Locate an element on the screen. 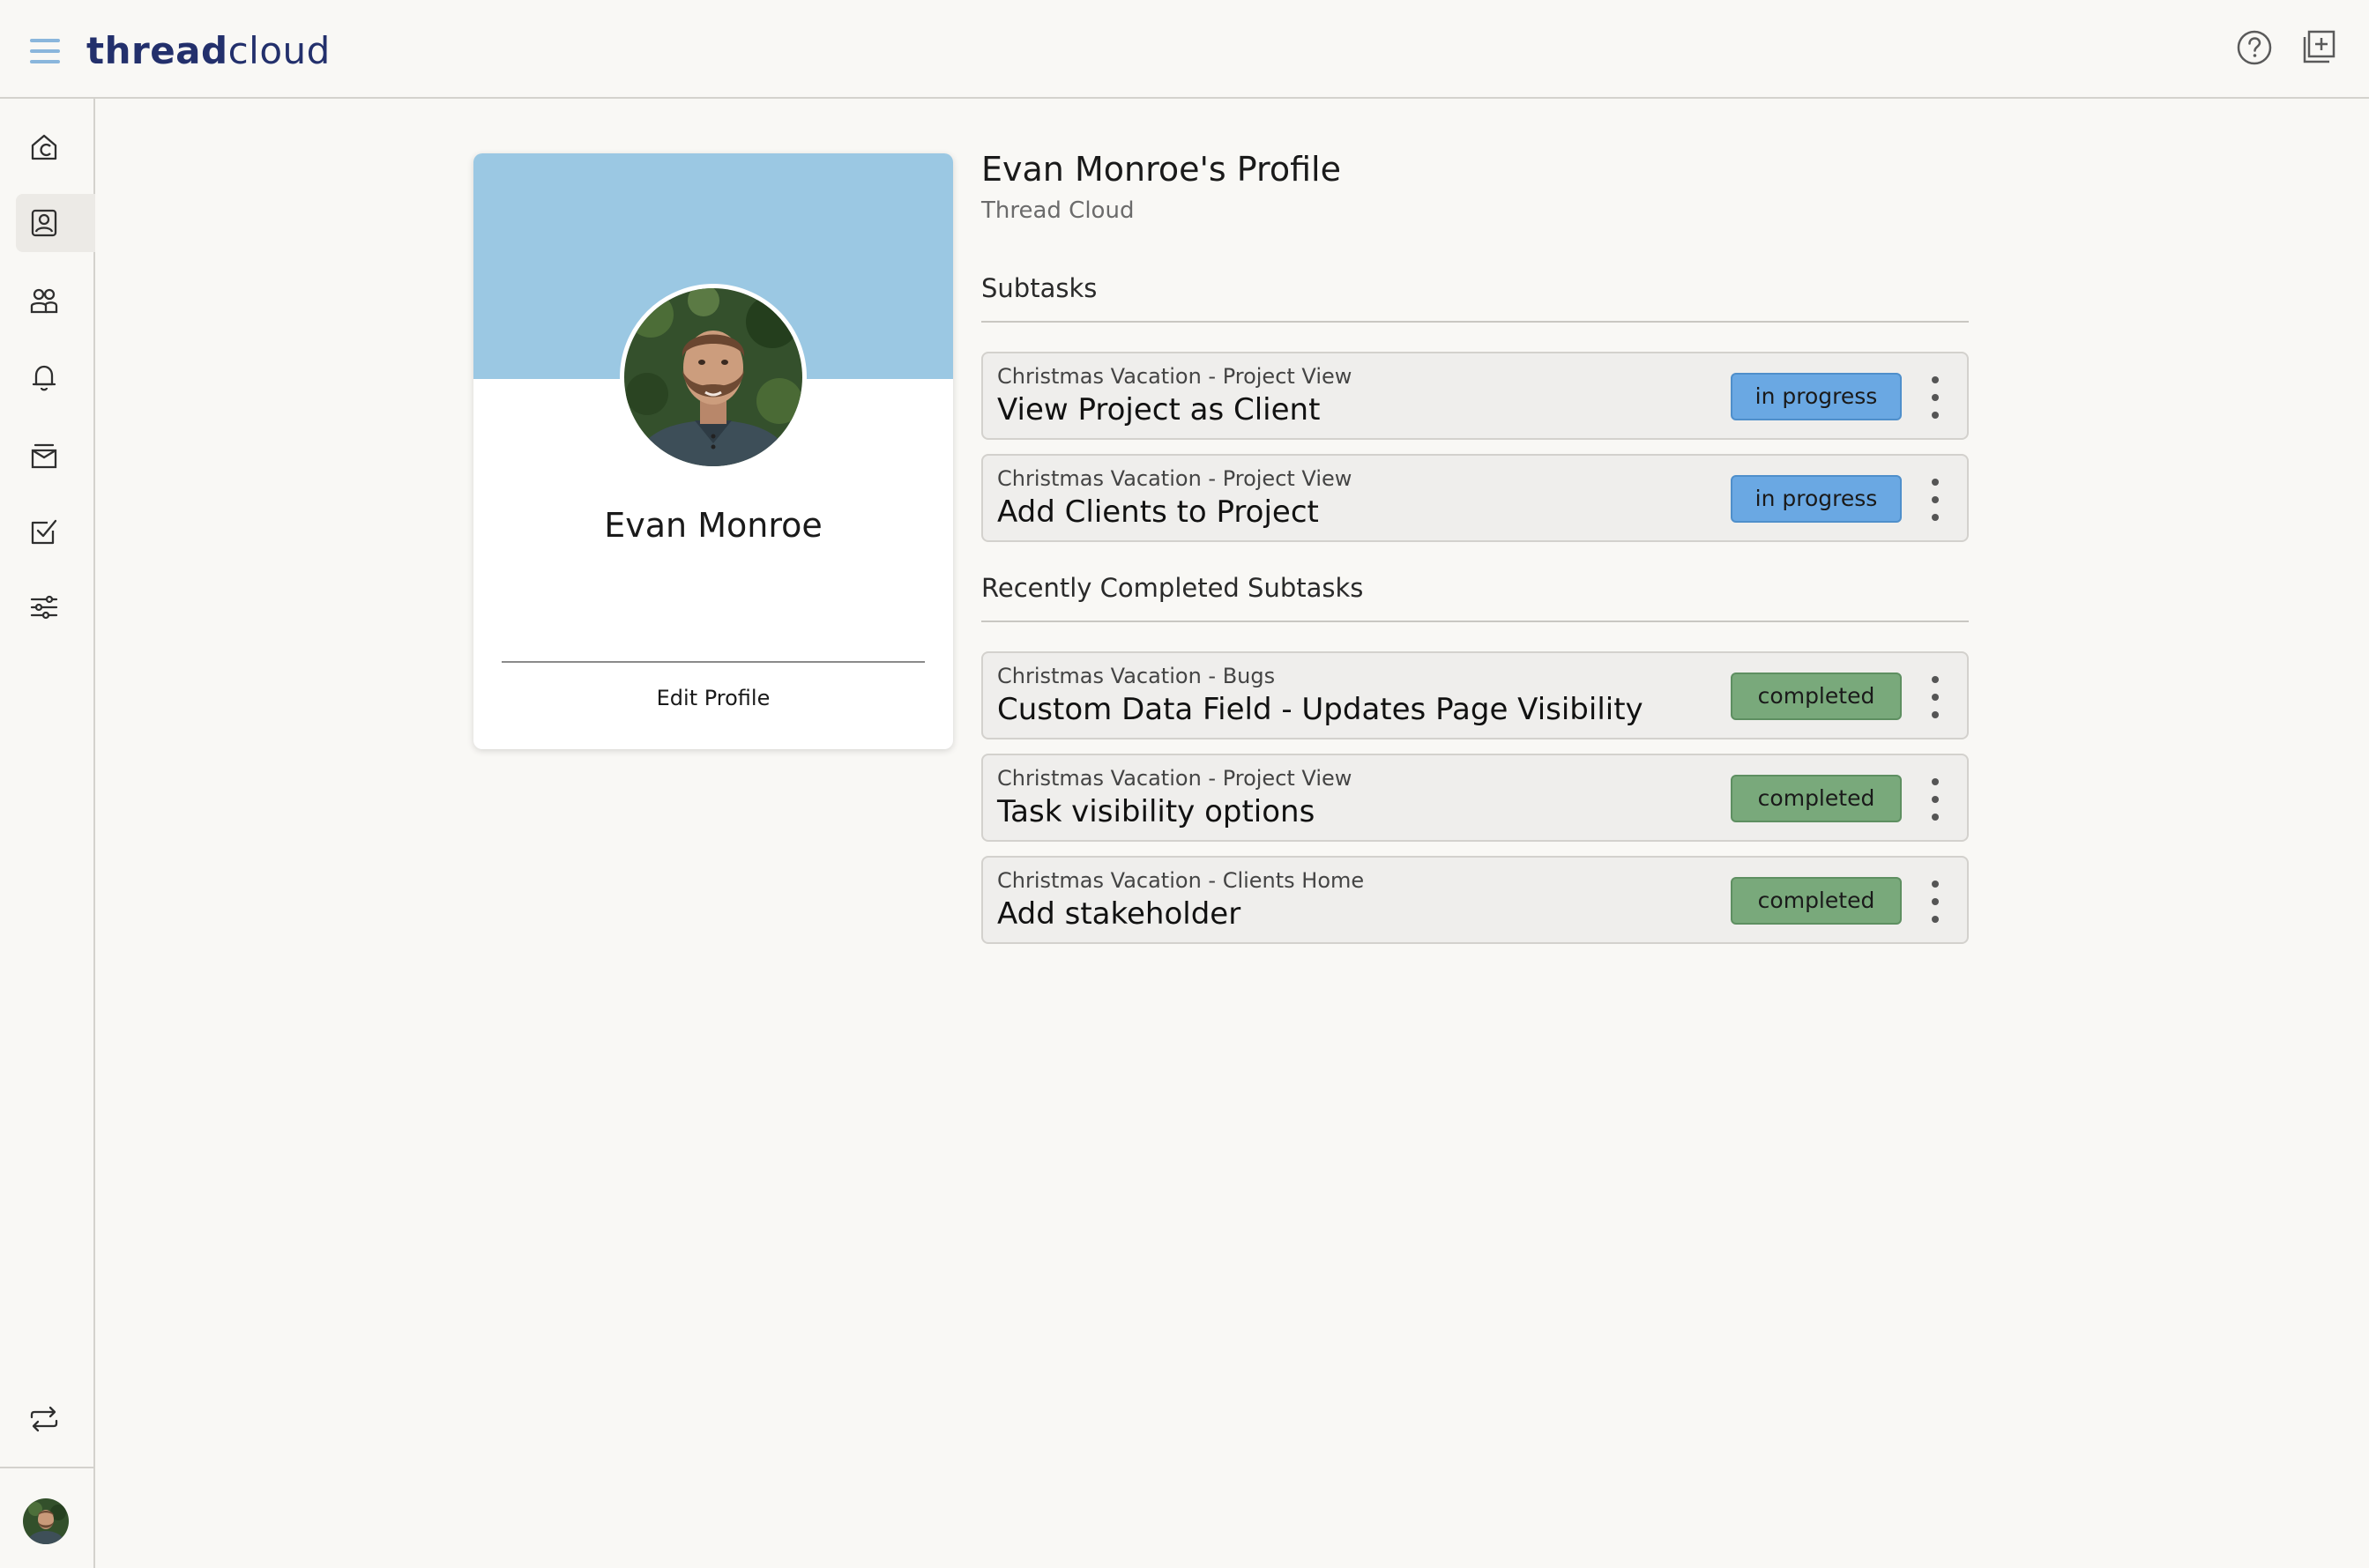  profile-photo is located at coordinates (714, 377).